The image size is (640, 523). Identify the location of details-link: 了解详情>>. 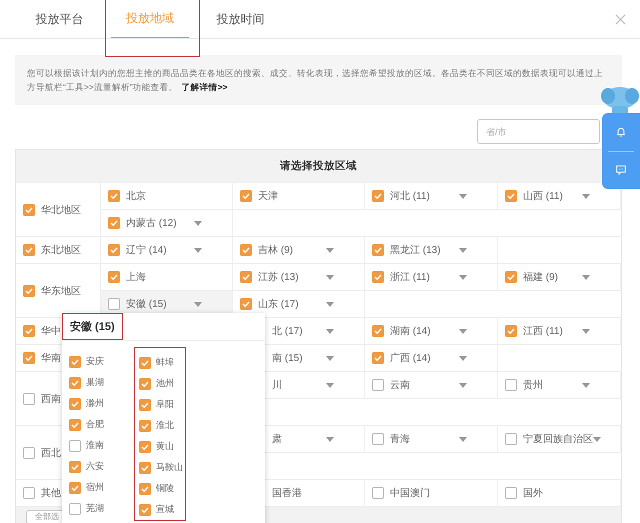
(205, 87).